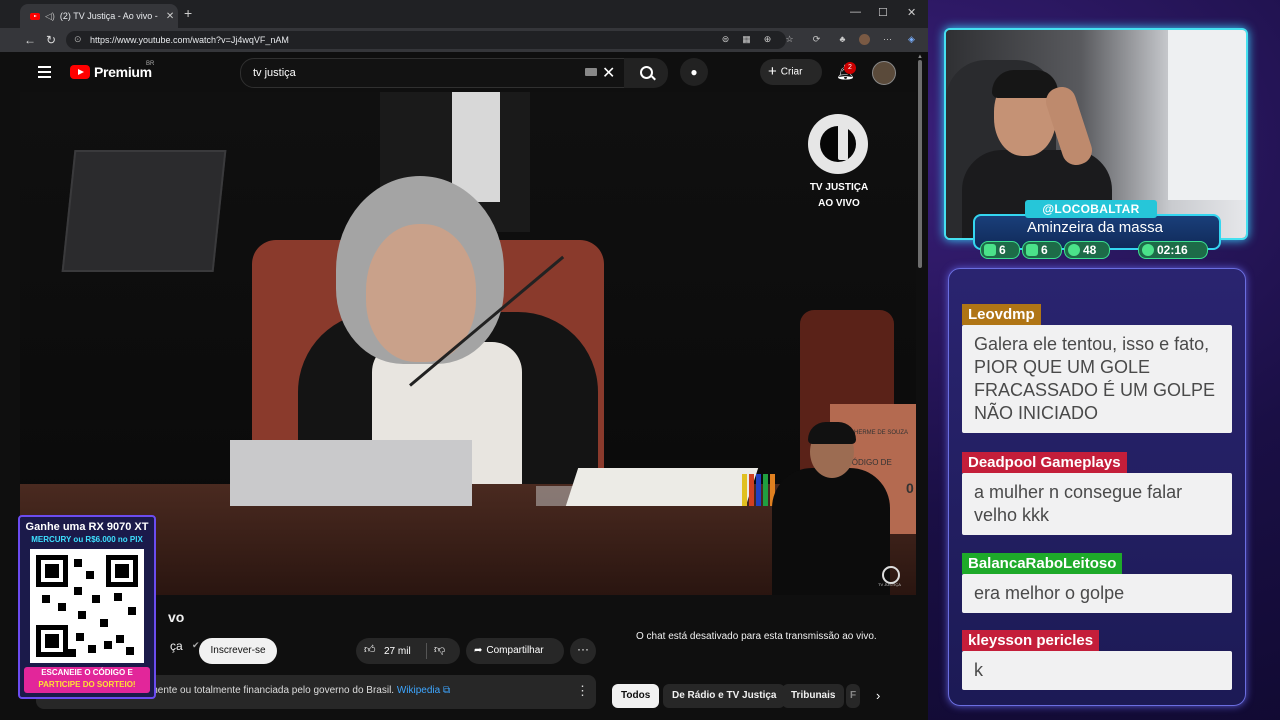 Image resolution: width=1280 pixels, height=720 pixels. Describe the element at coordinates (1148, 249) in the screenshot. I see `clock-icon` at that location.